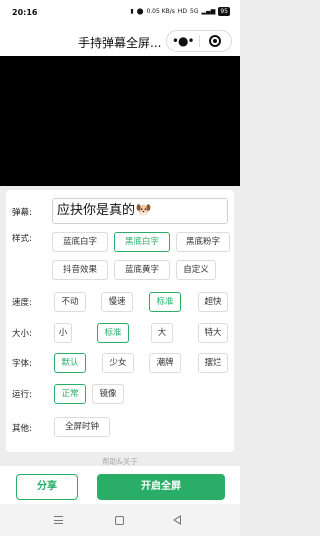 The image size is (320, 536). I want to click on style-option-black-white: 黑底白字, so click(142, 242).